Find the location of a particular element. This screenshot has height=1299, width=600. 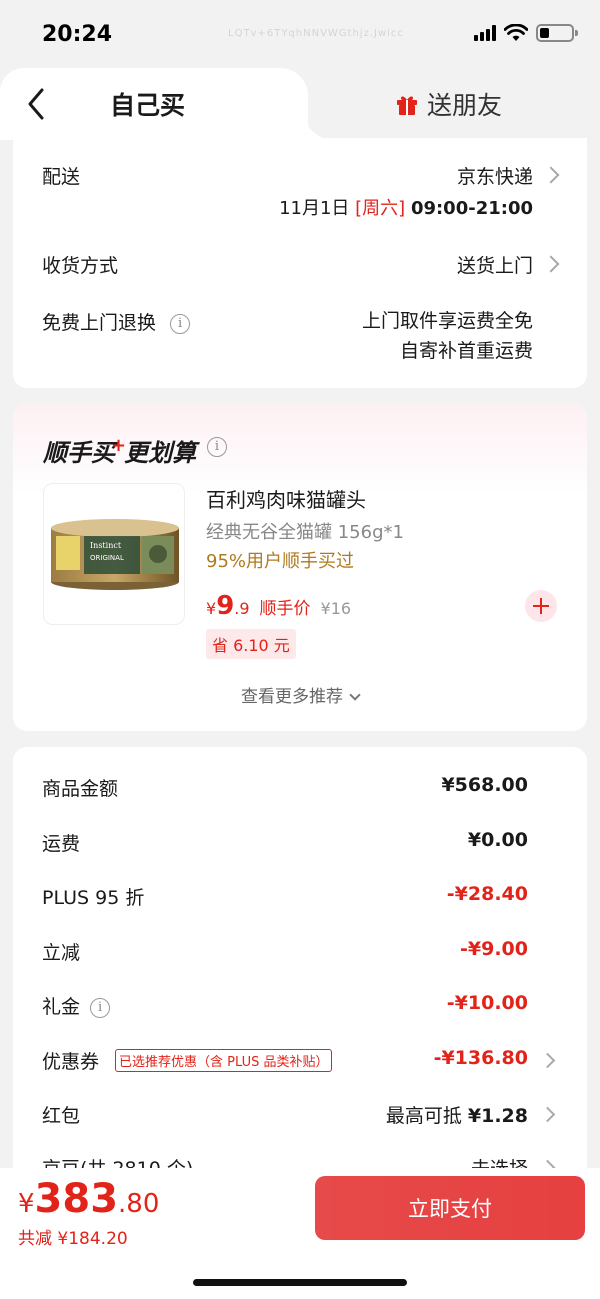

status-icons is located at coordinates (526, 33).